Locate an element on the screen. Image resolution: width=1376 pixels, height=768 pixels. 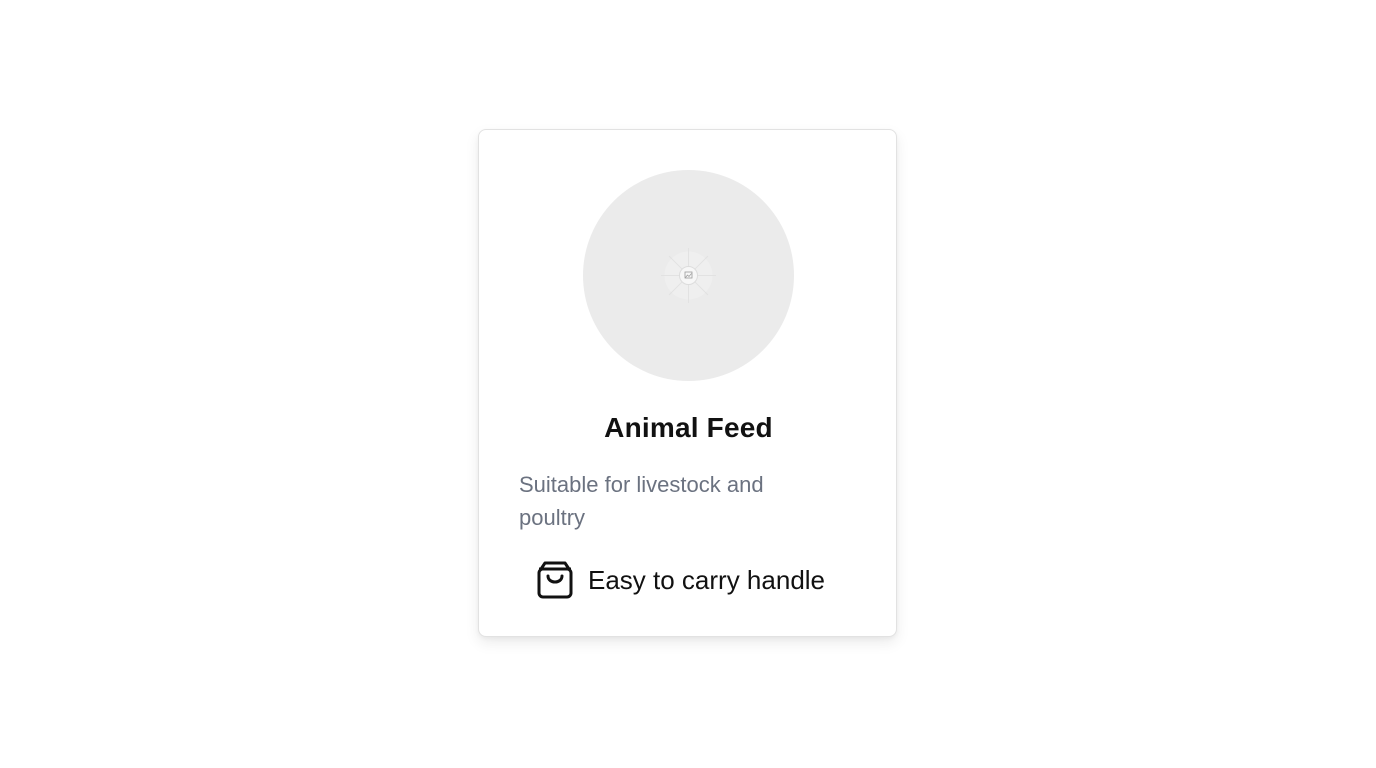
product-title: Animal Feed is located at coordinates (688, 427).